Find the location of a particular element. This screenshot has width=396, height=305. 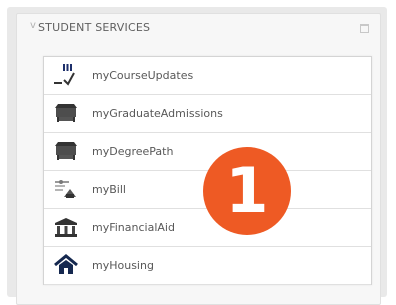

list-item-graduate-admissions: myGraduateAdmissions is located at coordinates (207, 114).